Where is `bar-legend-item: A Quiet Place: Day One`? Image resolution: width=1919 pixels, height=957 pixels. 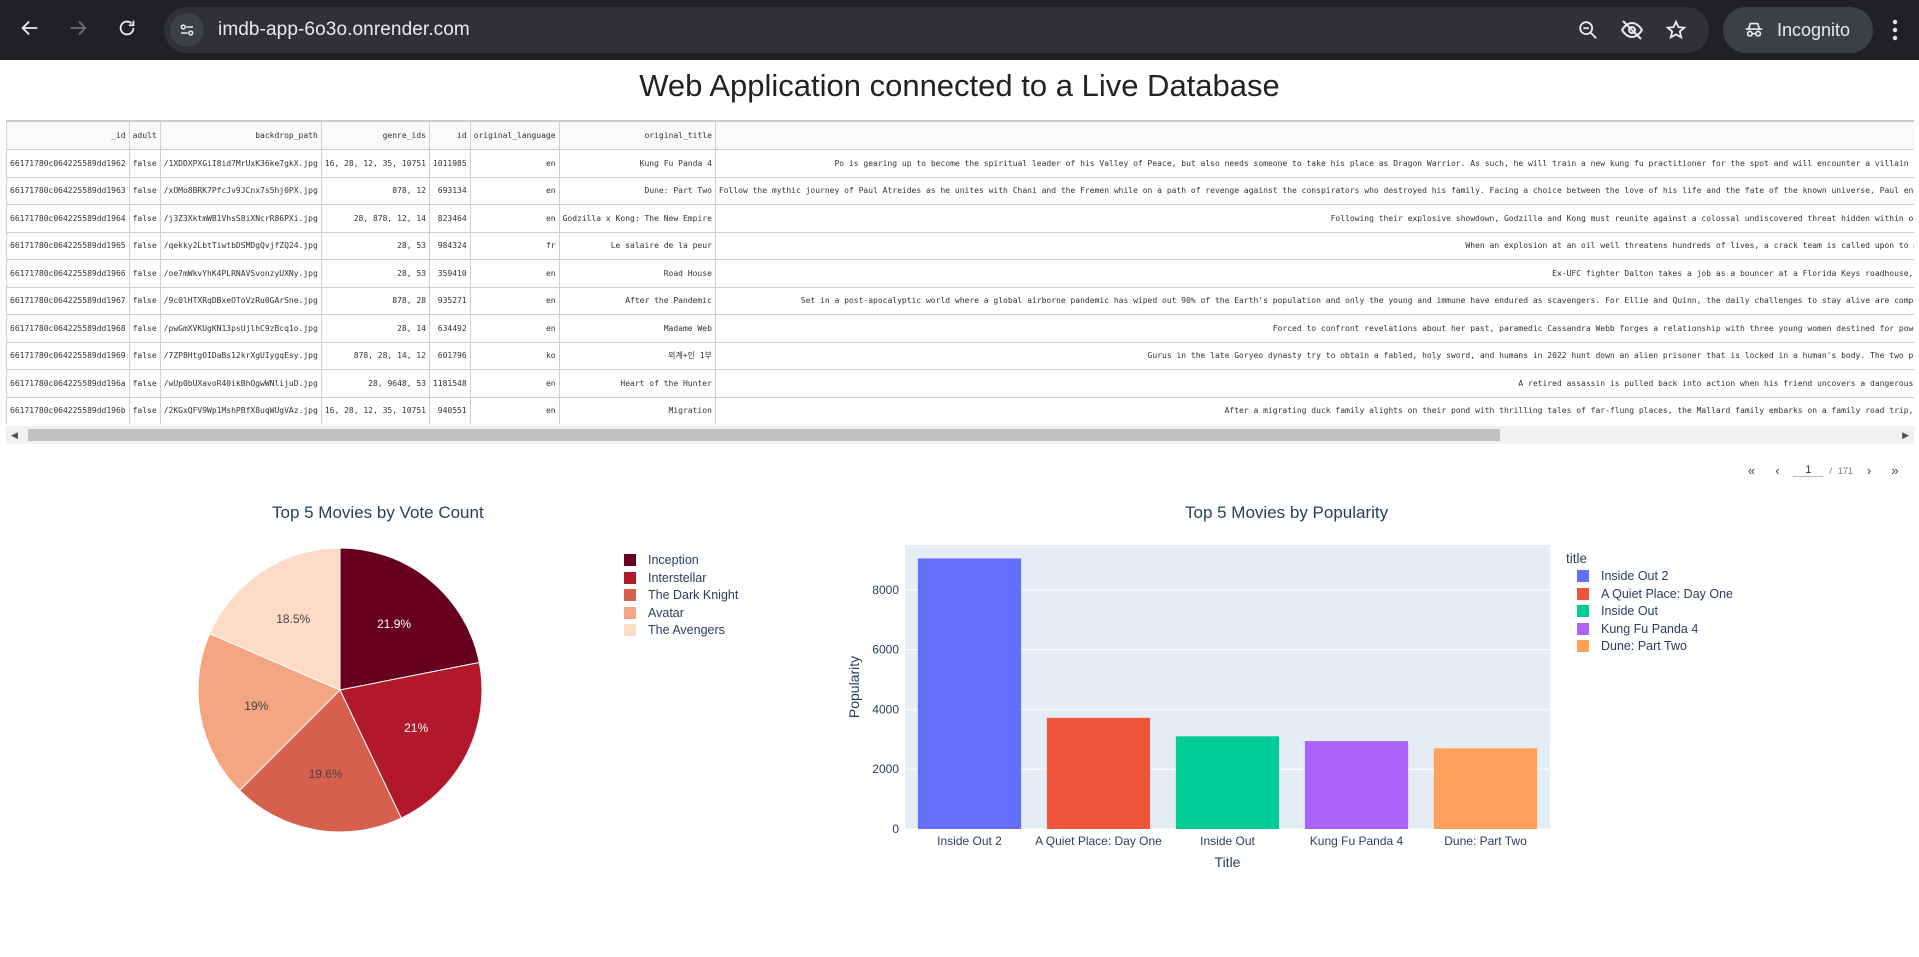
bar-legend-item: A Quiet Place: Day One is located at coordinates (1655, 594).